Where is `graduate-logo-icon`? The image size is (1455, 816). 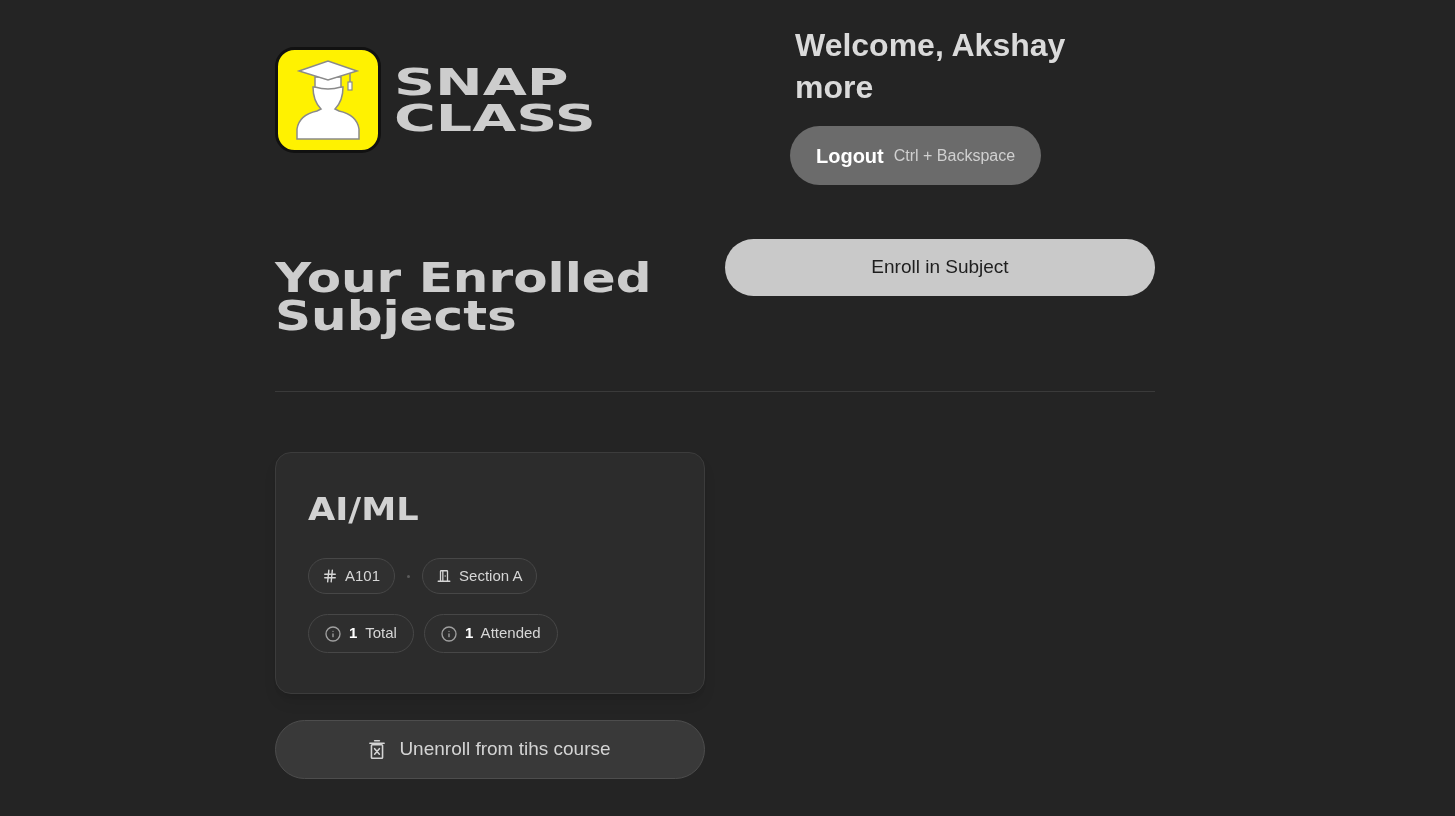 graduate-logo-icon is located at coordinates (328, 100).